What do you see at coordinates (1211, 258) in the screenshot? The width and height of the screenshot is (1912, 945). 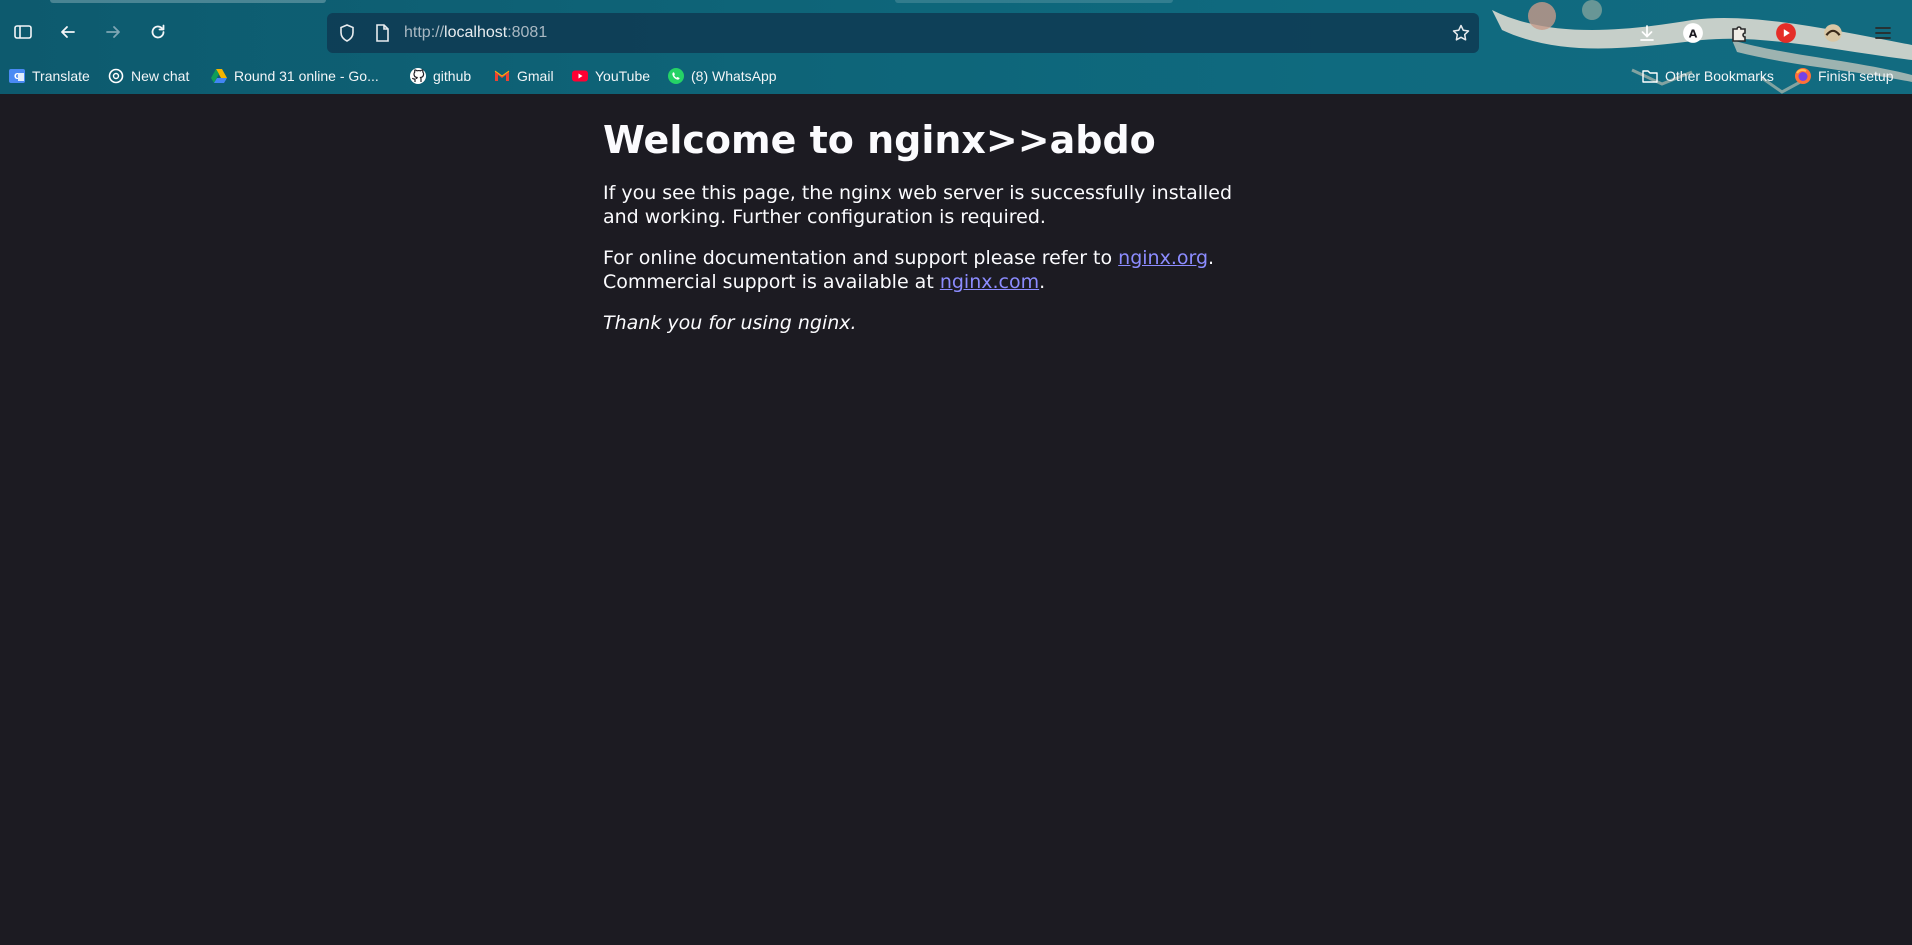 I see `support-period: .` at bounding box center [1211, 258].